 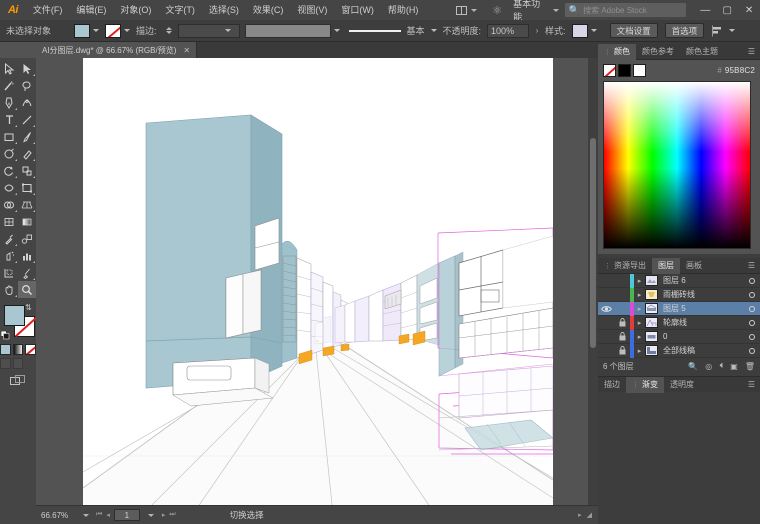 What do you see at coordinates (5, 335) in the screenshot?
I see `default-fill-stroke-icon` at bounding box center [5, 335].